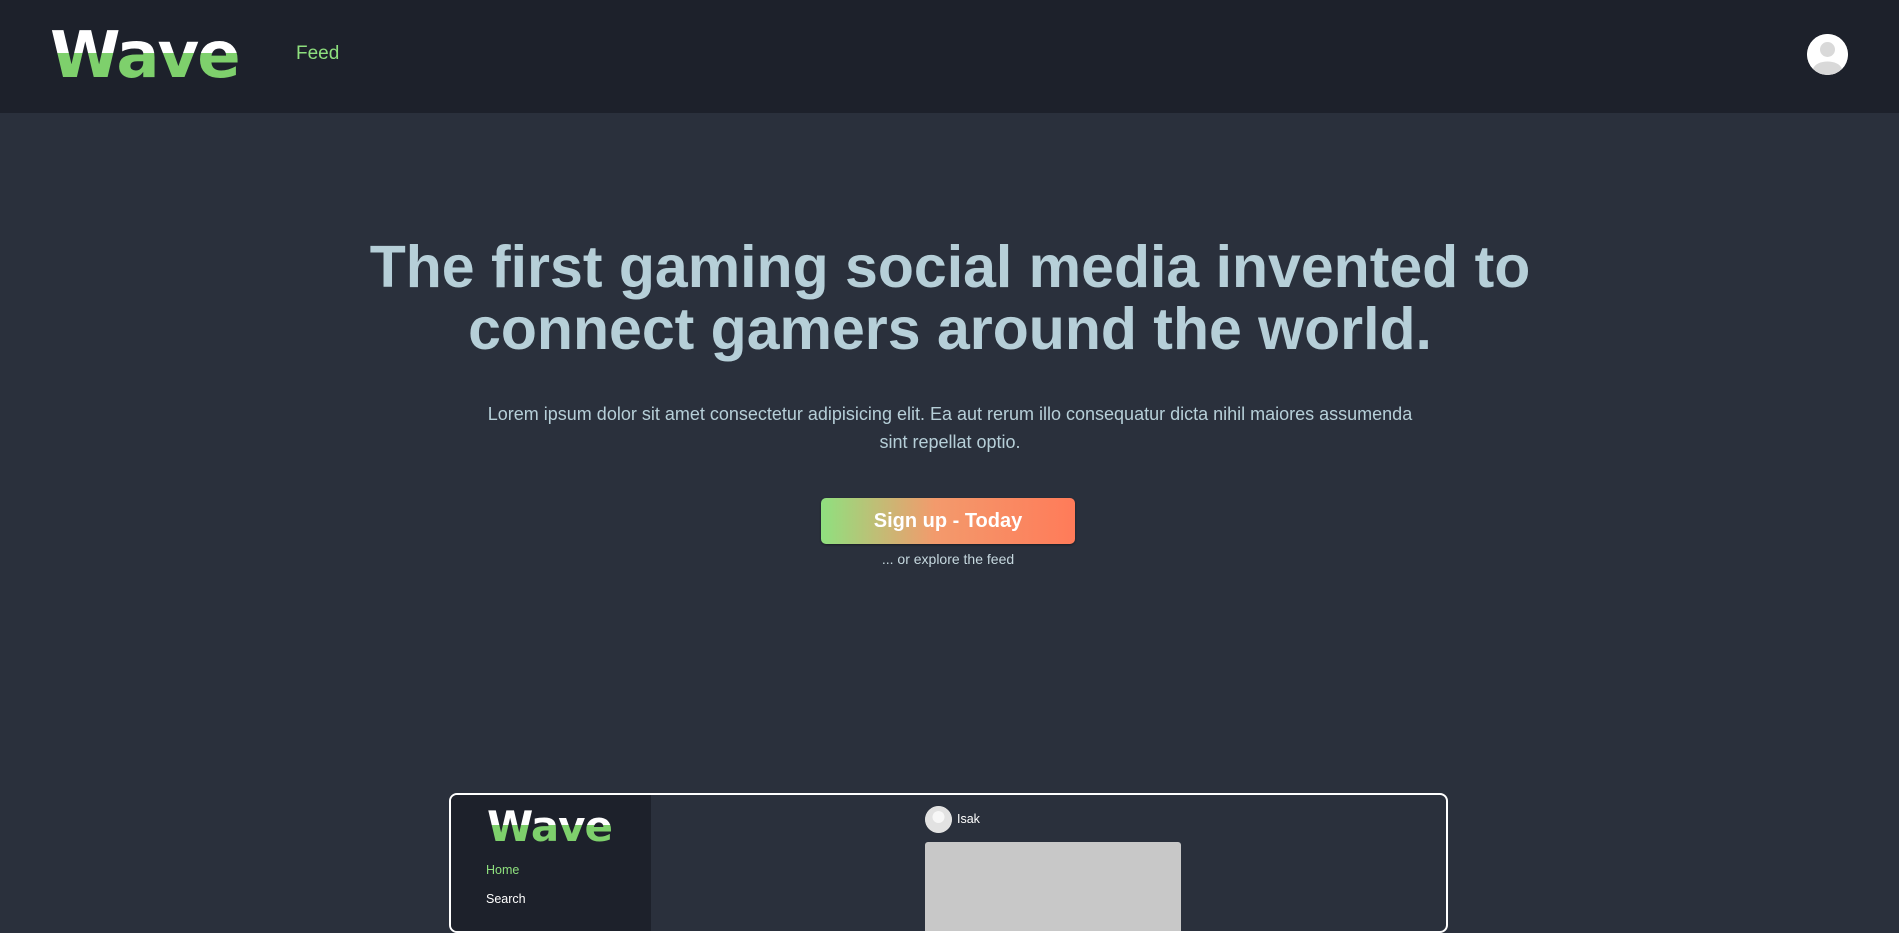  What do you see at coordinates (317, 54) in the screenshot?
I see `nav-link-feed: Feed` at bounding box center [317, 54].